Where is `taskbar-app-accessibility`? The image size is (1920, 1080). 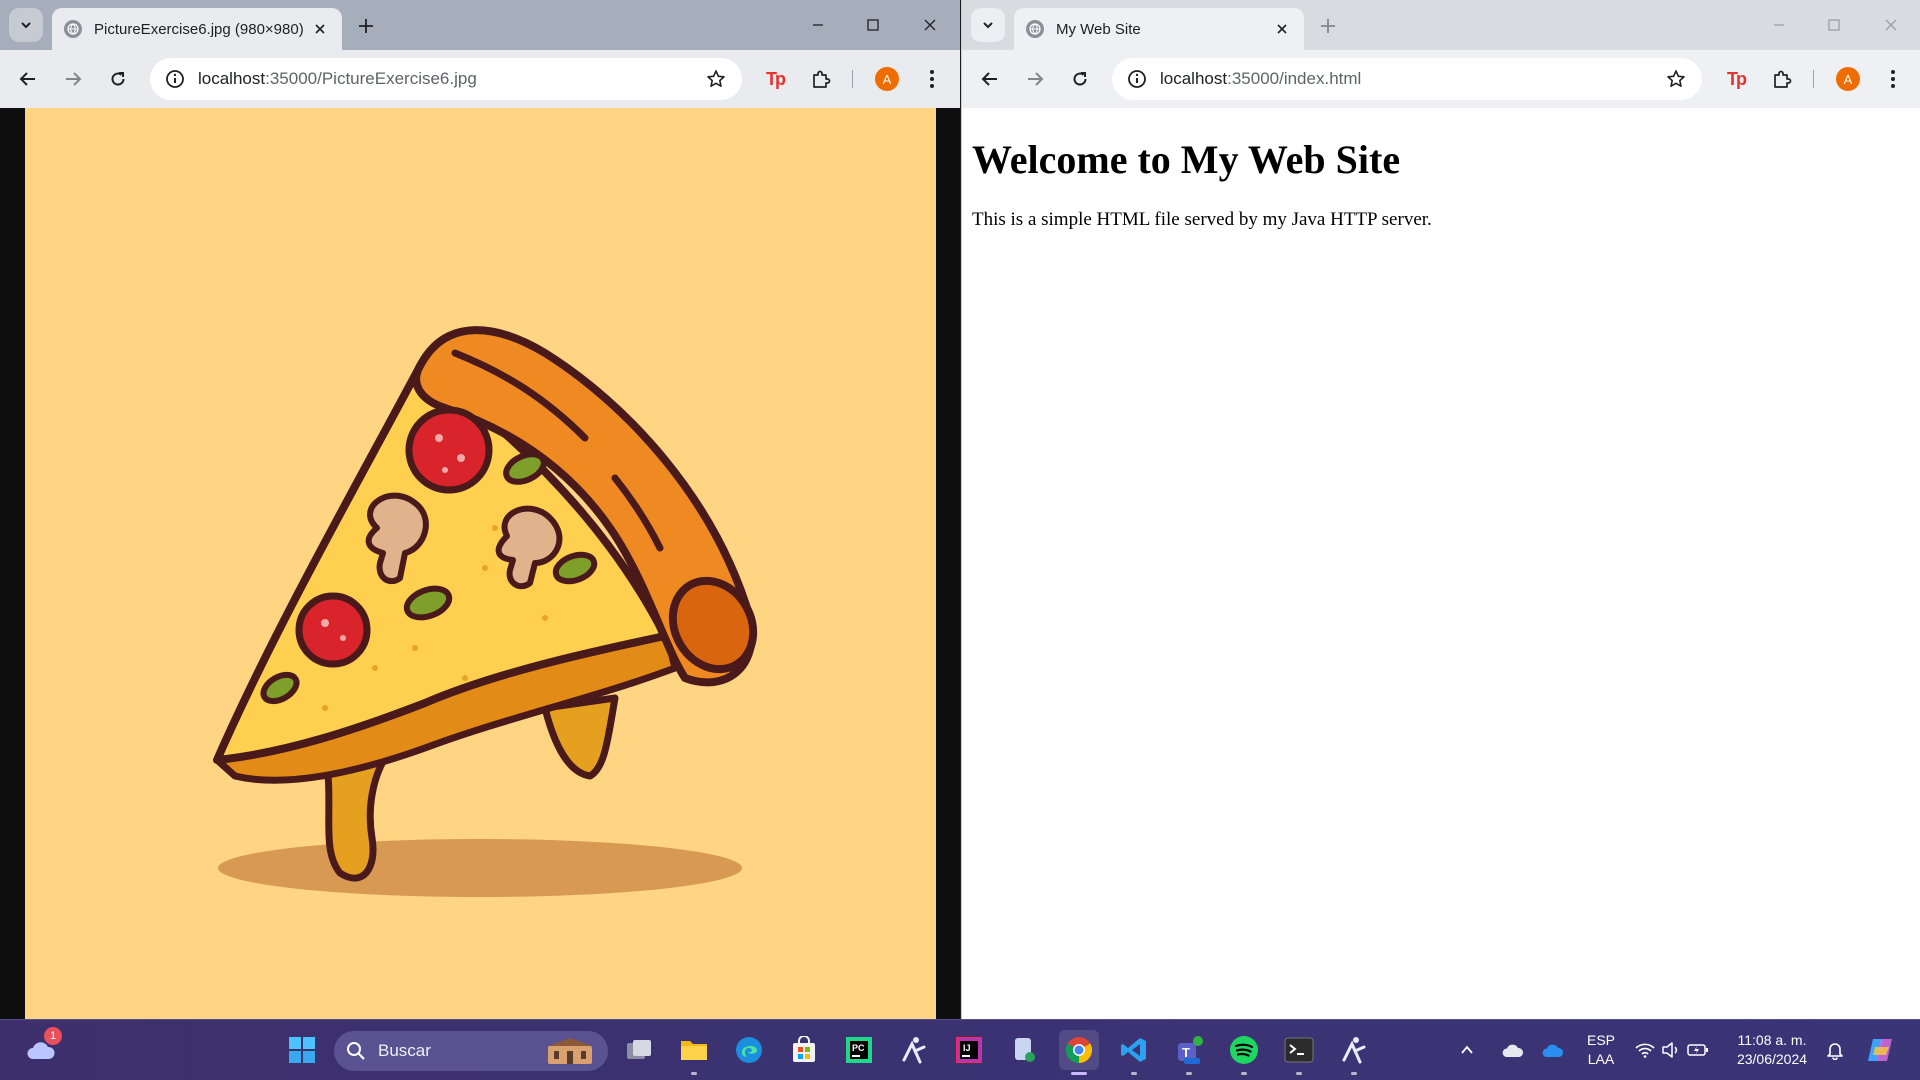 taskbar-app-accessibility is located at coordinates (914, 1050).